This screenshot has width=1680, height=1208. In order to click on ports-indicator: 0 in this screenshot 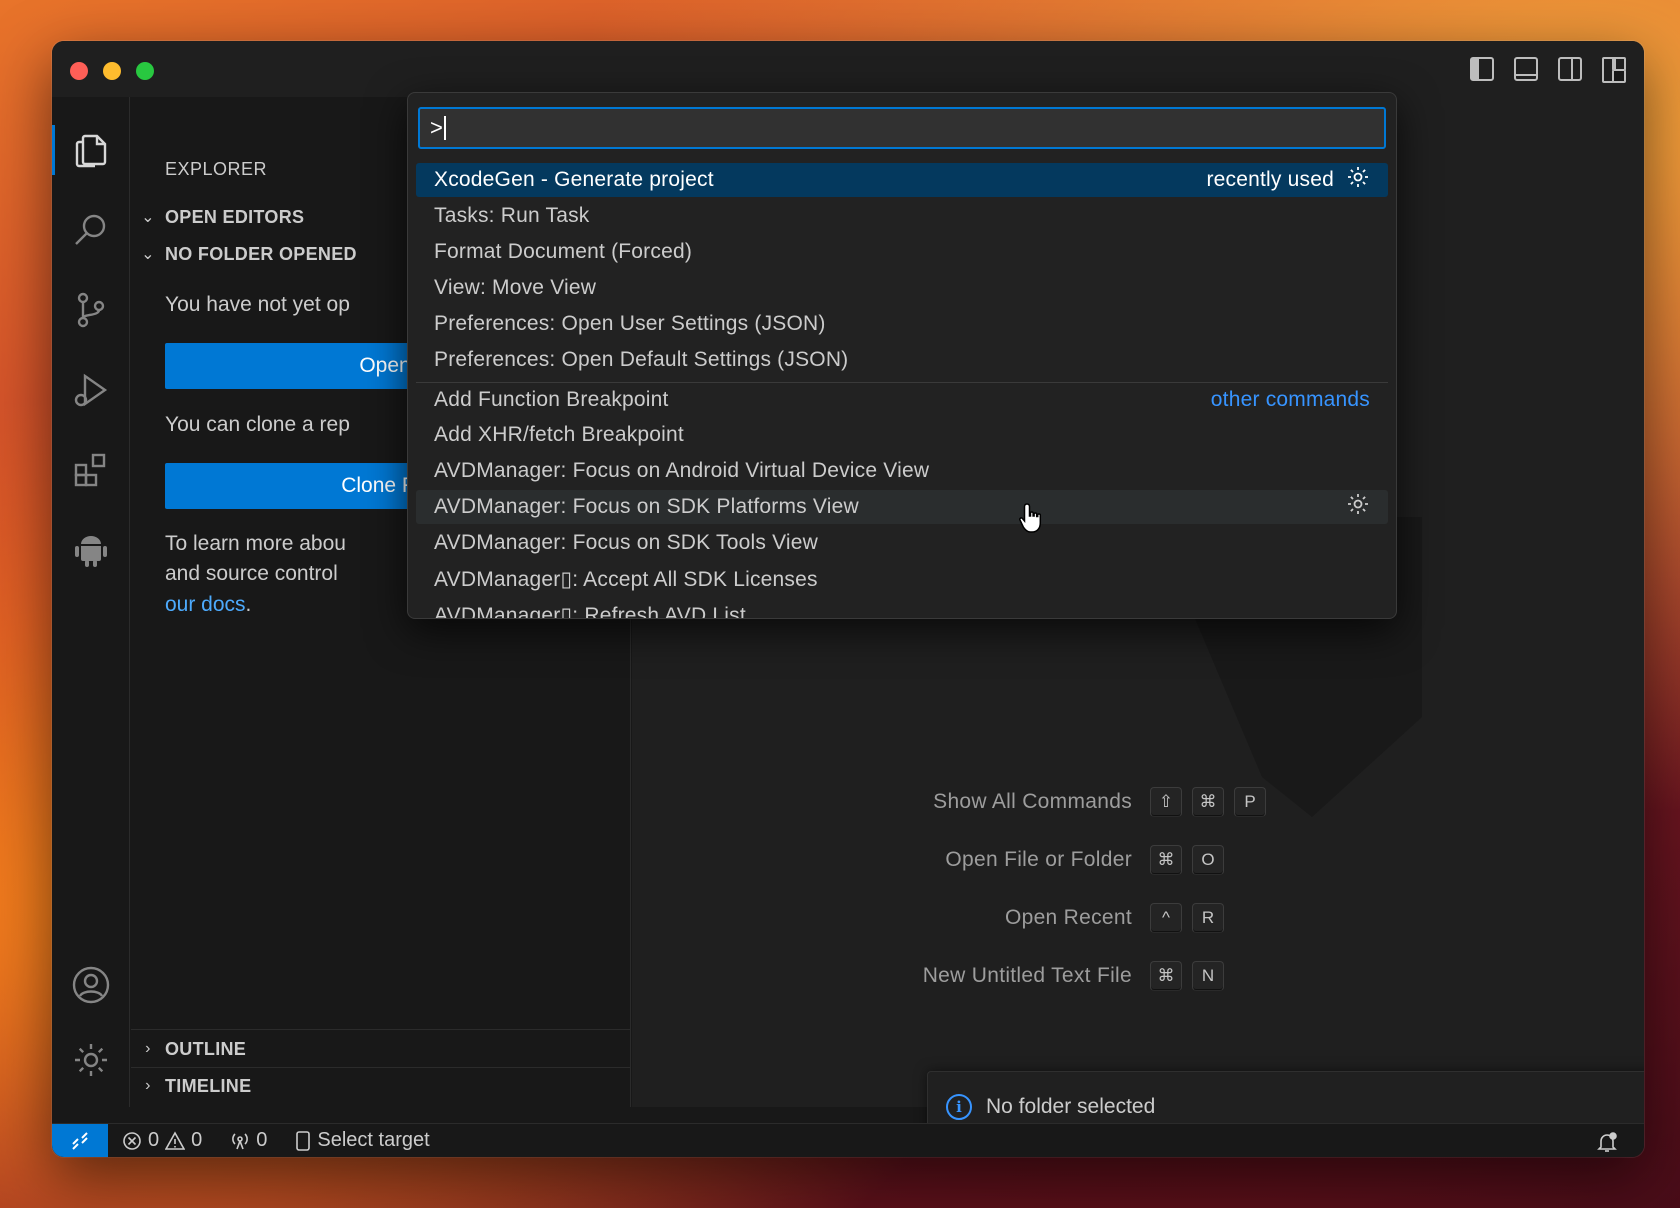, I will do `click(248, 1140)`.